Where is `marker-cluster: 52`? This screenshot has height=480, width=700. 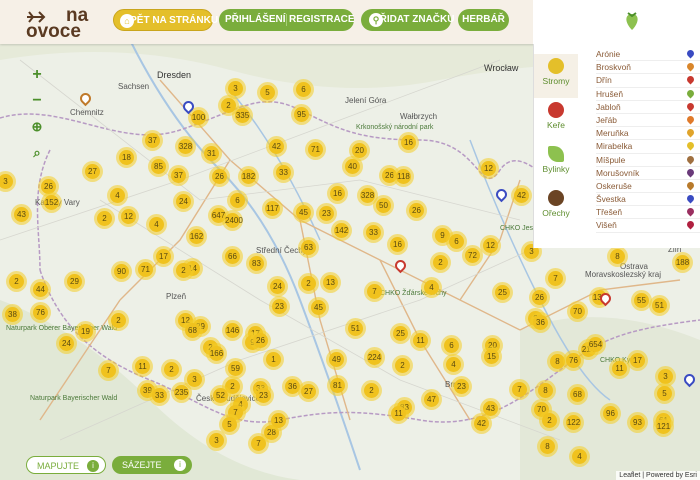
marker-cluster: 52 is located at coordinates (220, 395).